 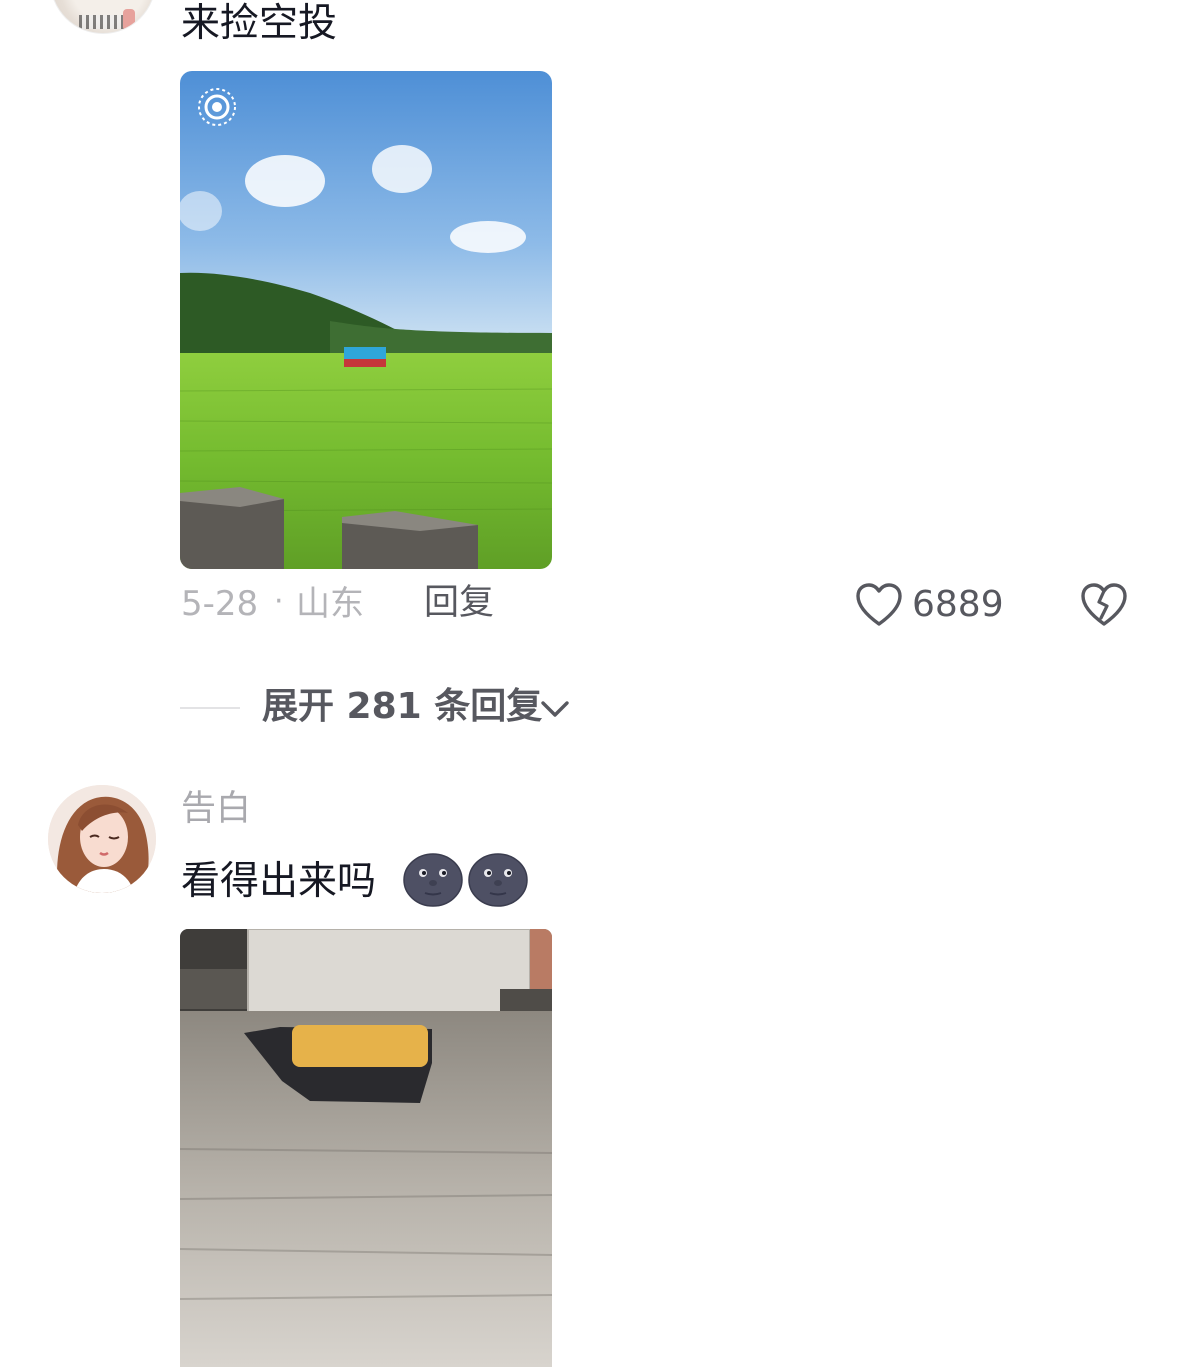 I want to click on heart-outline-icon, so click(x=879, y=605).